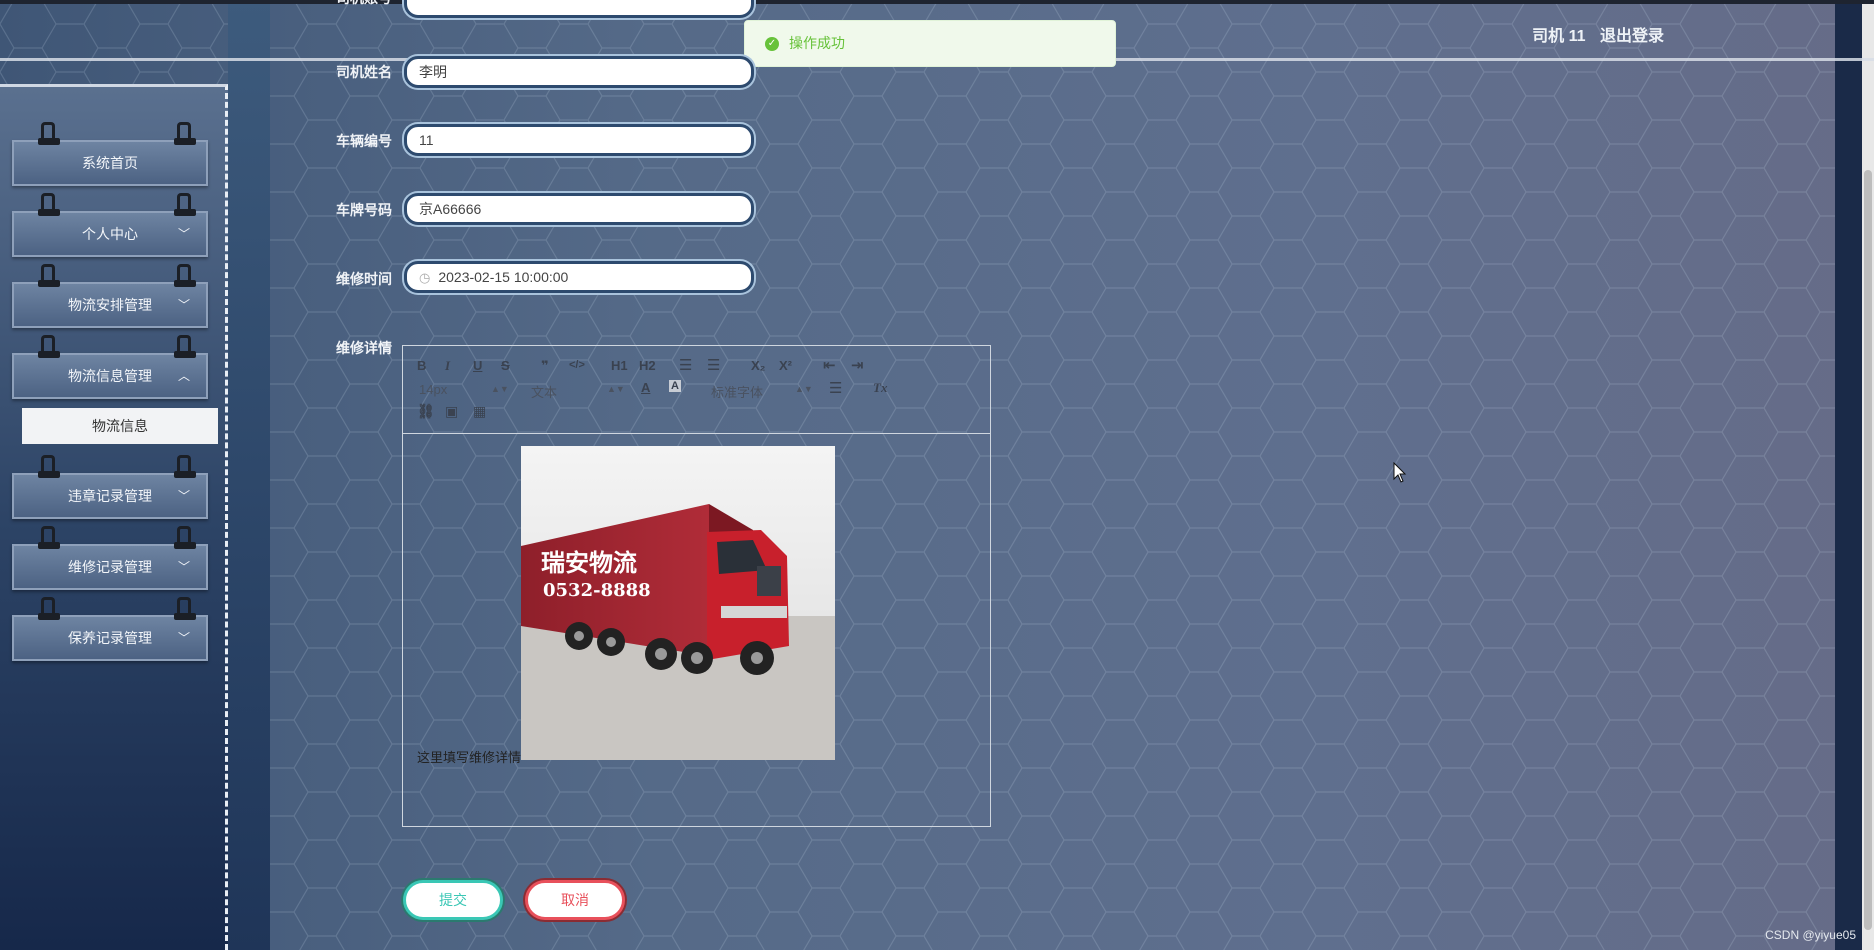 Image resolution: width=1874 pixels, height=950 pixels. What do you see at coordinates (1559, 36) in the screenshot?
I see `user-name: 司机 11` at bounding box center [1559, 36].